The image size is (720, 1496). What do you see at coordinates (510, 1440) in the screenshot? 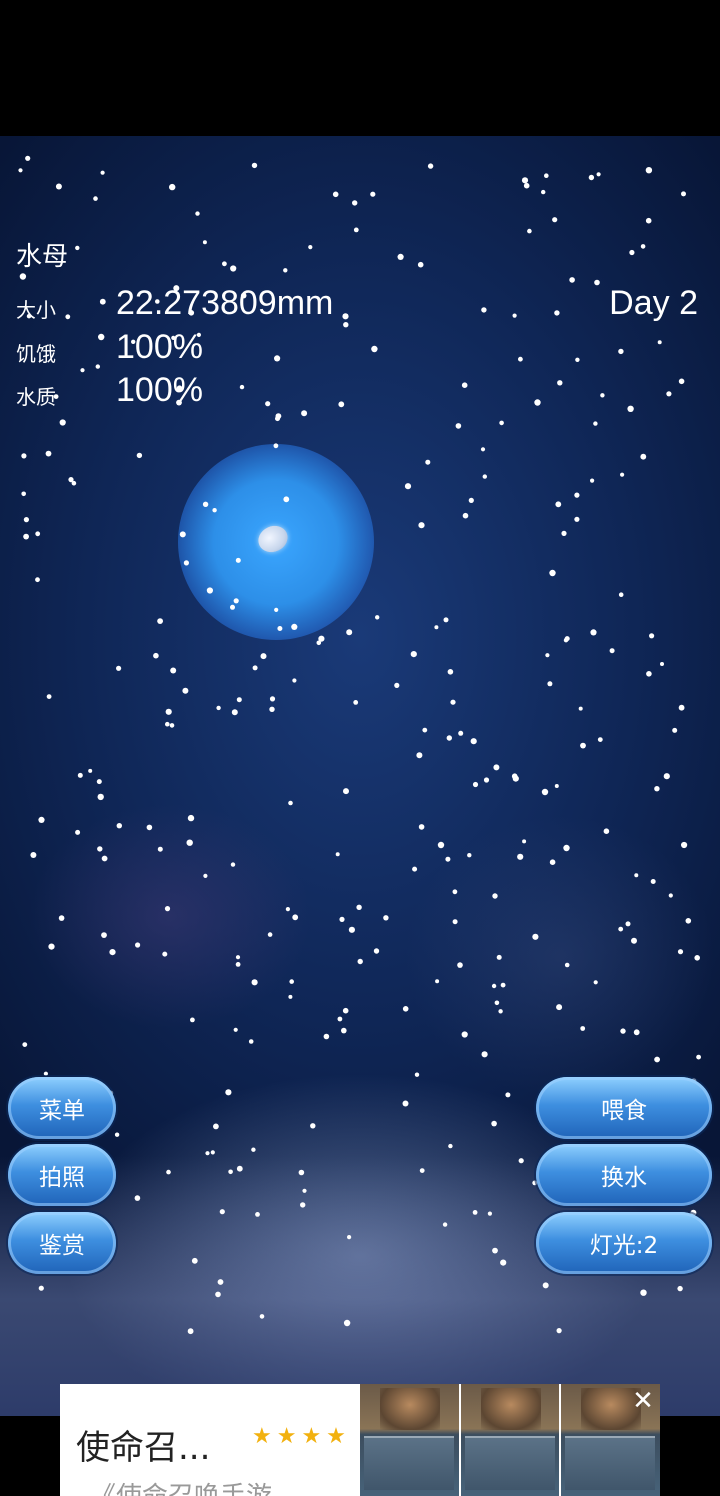
I see `ad-thumbnails` at bounding box center [510, 1440].